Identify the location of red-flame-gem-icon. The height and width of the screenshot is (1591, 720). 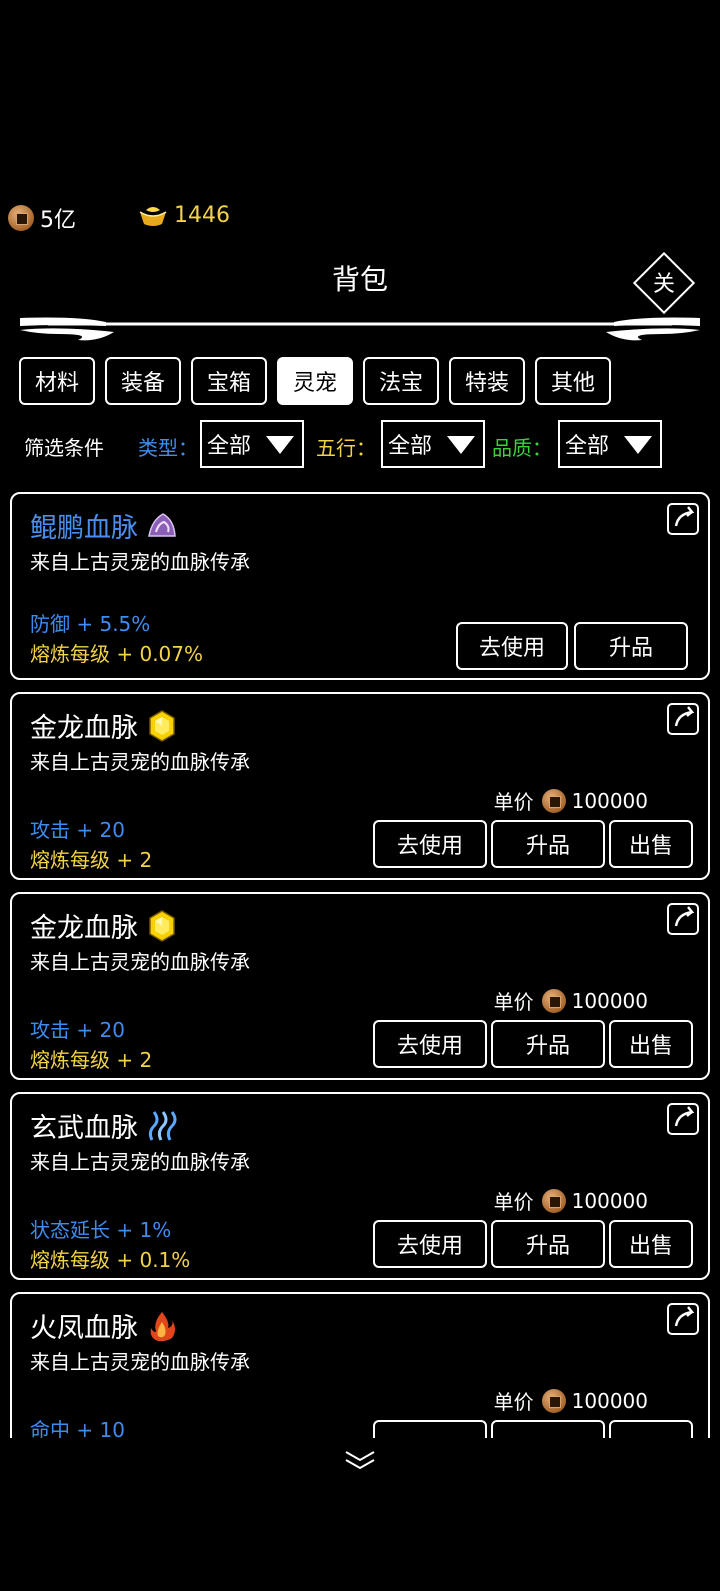
(162, 1326).